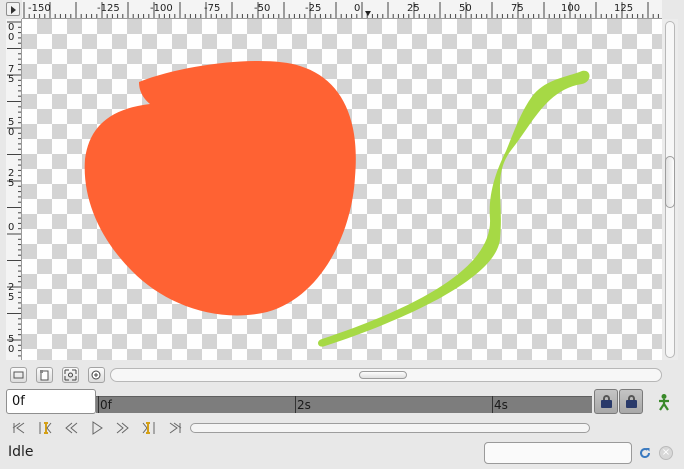 The width and height of the screenshot is (684, 469). What do you see at coordinates (71, 428) in the screenshot?
I see `seek-prev-frame-icon` at bounding box center [71, 428].